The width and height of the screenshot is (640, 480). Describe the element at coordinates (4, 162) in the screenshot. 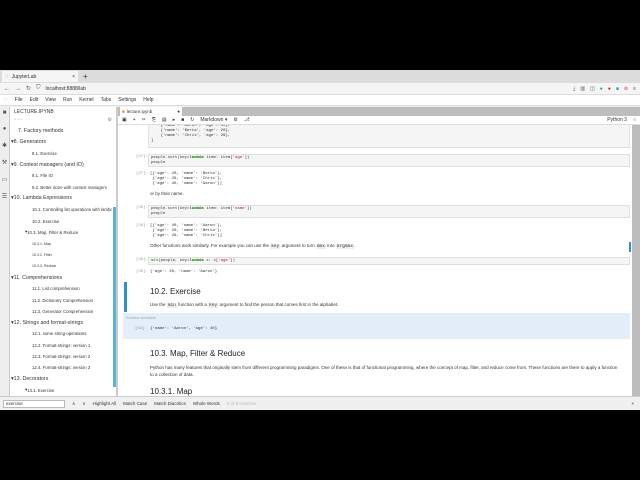

I see `wrench-icon: ⚒` at that location.